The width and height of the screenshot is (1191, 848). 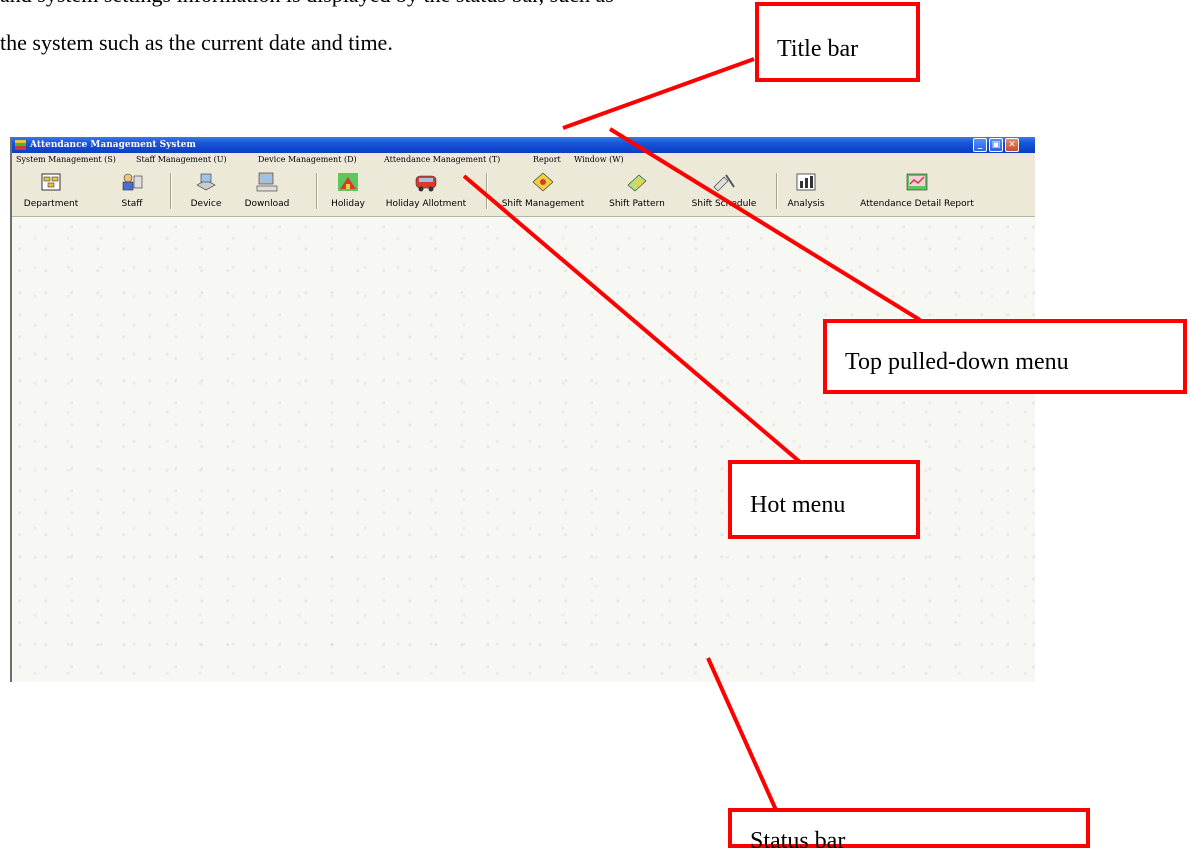 What do you see at coordinates (547, 160) in the screenshot?
I see `menu-report: Report` at bounding box center [547, 160].